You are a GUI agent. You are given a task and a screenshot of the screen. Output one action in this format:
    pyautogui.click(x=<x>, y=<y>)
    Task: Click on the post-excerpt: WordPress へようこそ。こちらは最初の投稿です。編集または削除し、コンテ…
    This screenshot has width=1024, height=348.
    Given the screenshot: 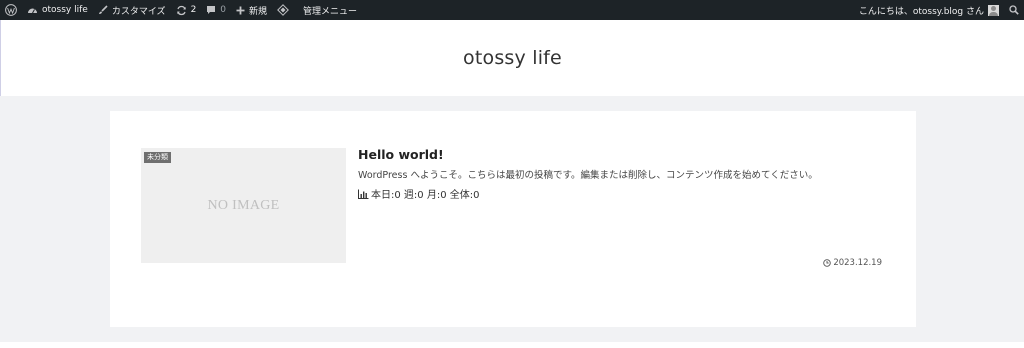 What is the action you would take?
    pyautogui.click(x=588, y=175)
    